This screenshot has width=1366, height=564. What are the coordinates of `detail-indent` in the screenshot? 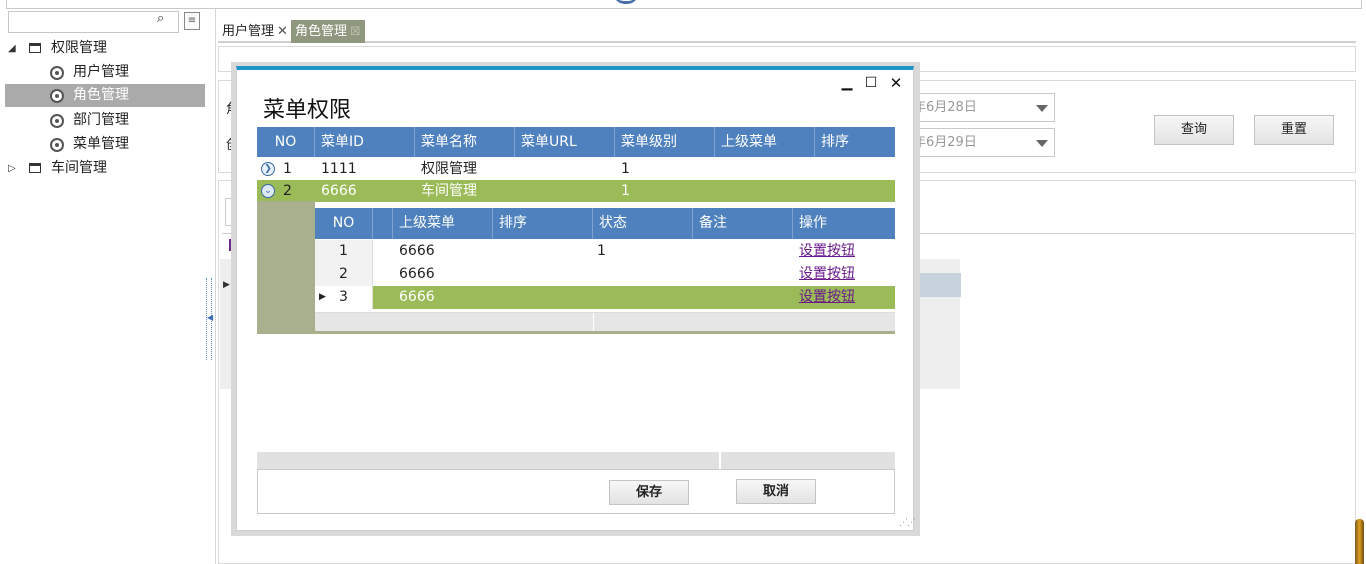 It's located at (286, 267).